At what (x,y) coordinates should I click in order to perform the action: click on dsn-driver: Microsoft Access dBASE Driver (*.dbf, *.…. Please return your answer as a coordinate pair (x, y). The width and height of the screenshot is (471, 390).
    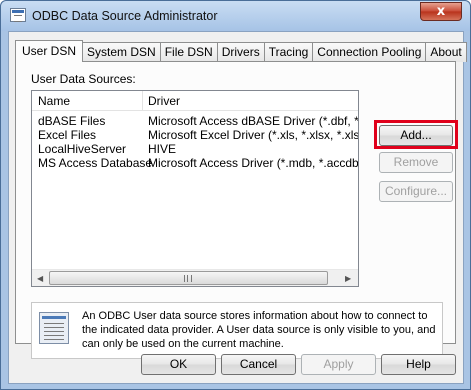
    Looking at the image, I should click on (253, 121).